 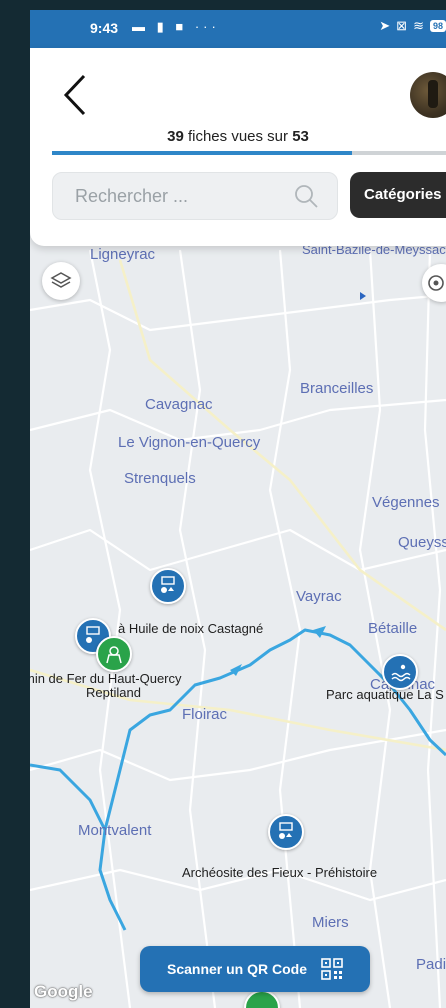 What do you see at coordinates (106, 678) in the screenshot?
I see `poi-label: min de Fer du Haut-Quercy` at bounding box center [106, 678].